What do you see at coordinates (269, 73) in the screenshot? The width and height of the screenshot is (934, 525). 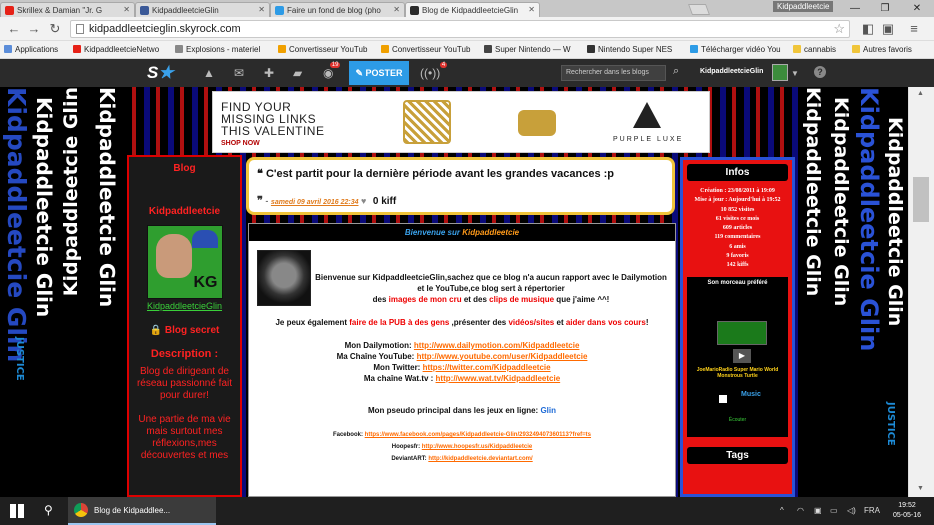 I see `friends-icon: ✚` at bounding box center [269, 73].